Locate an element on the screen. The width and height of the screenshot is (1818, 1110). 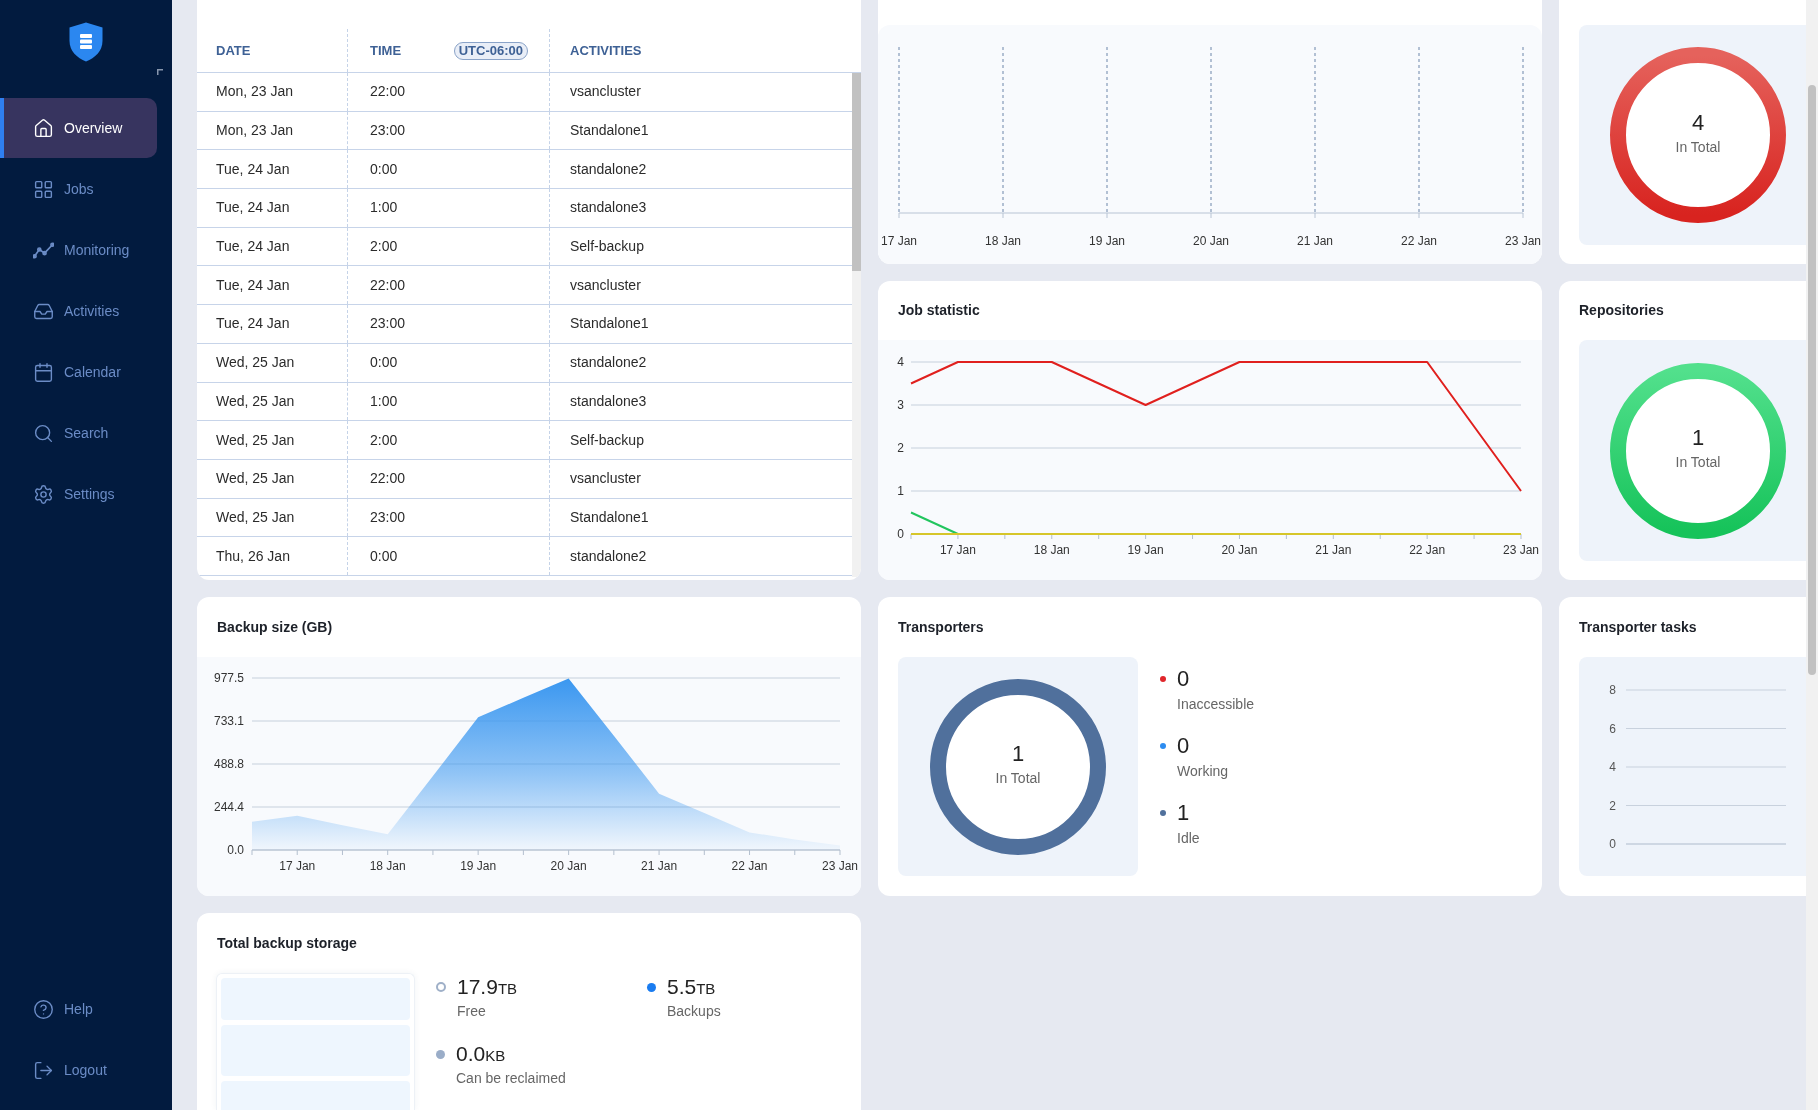
column-header: TIME is located at coordinates (386, 50).